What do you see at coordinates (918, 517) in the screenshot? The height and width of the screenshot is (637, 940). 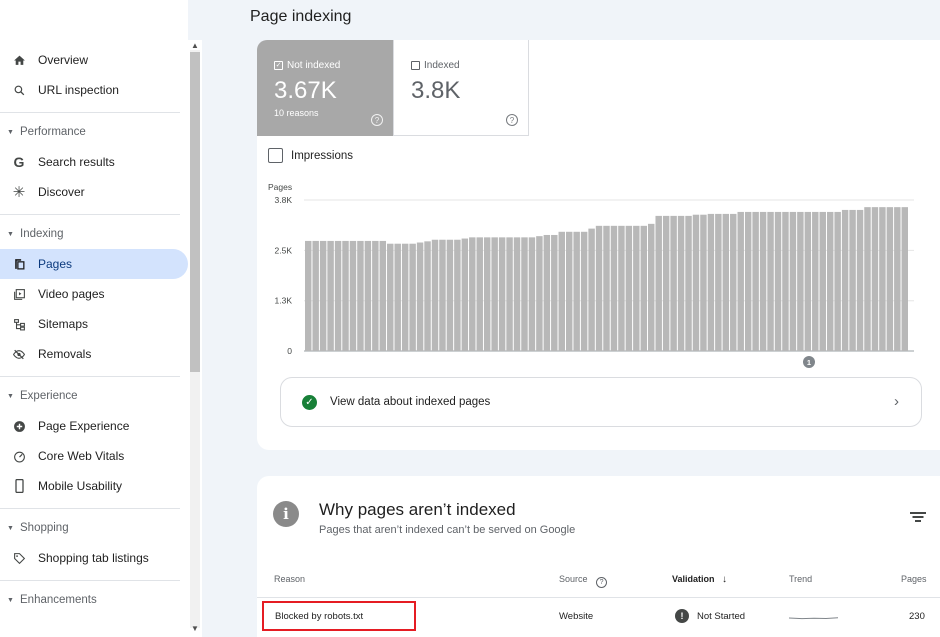 I see `filter-icon` at bounding box center [918, 517].